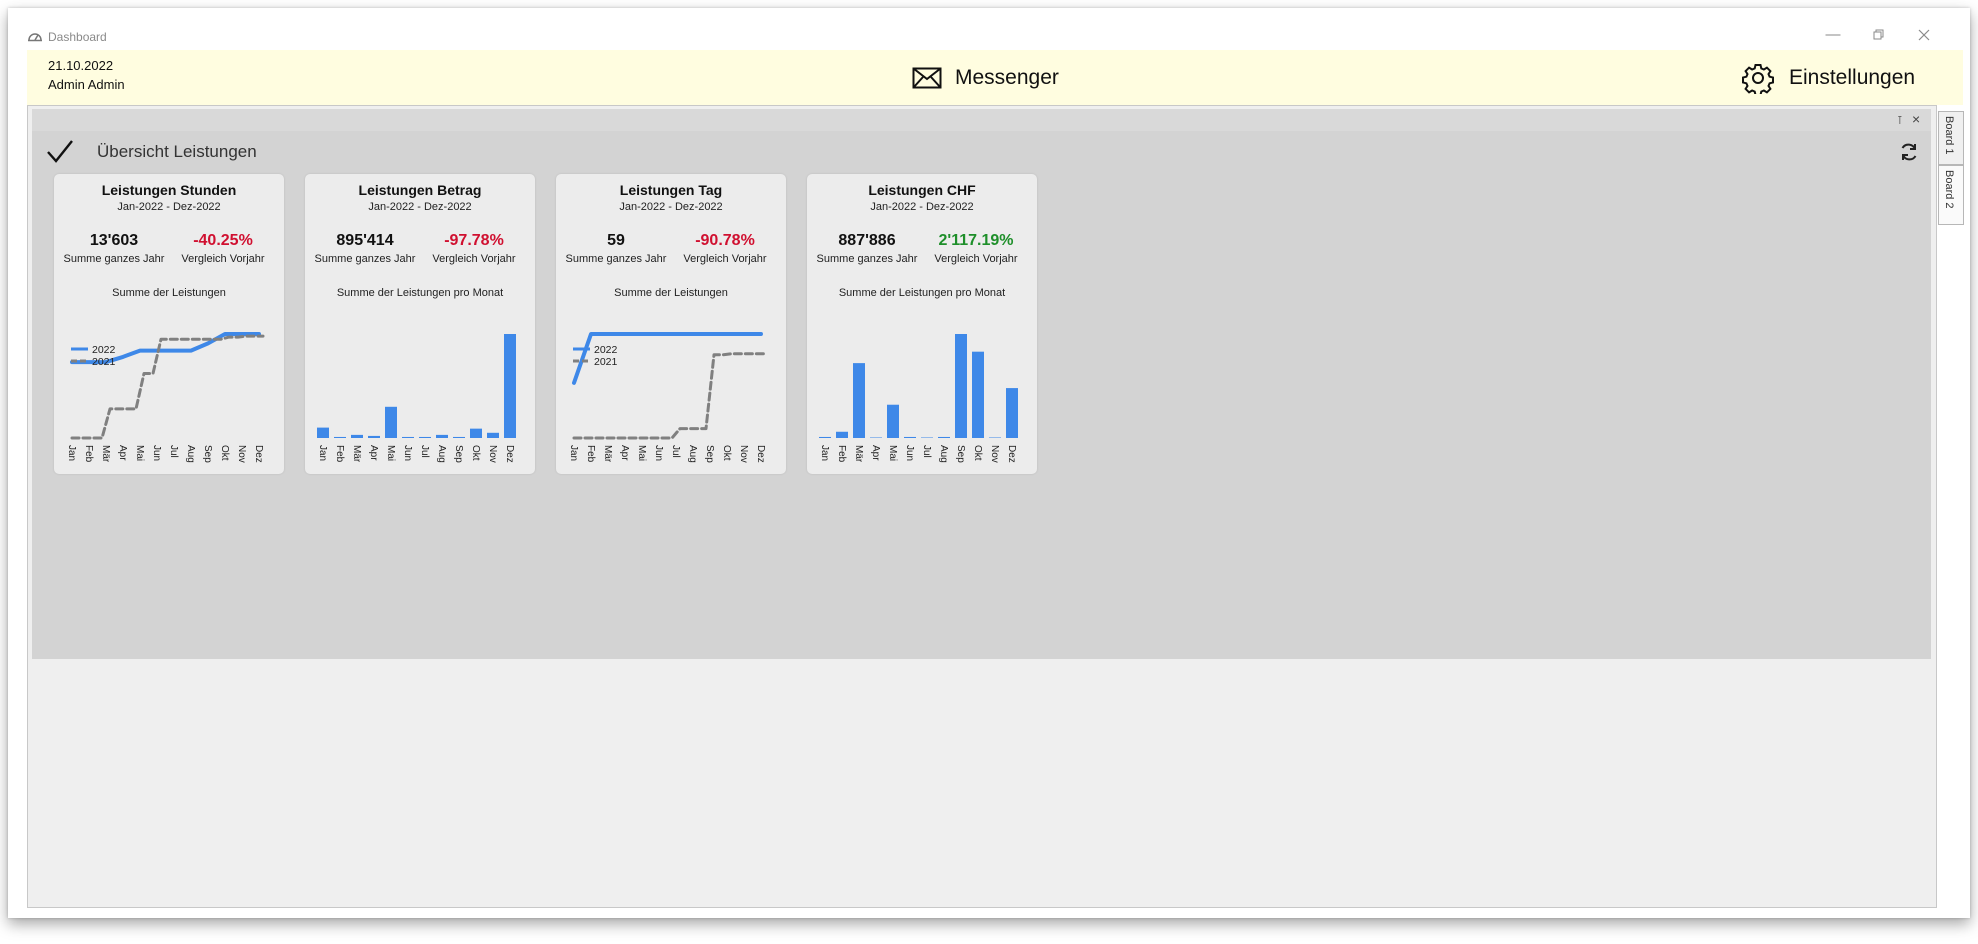 This screenshot has width=1978, height=944. What do you see at coordinates (104, 350) in the screenshot?
I see `legend-label: 2022` at bounding box center [104, 350].